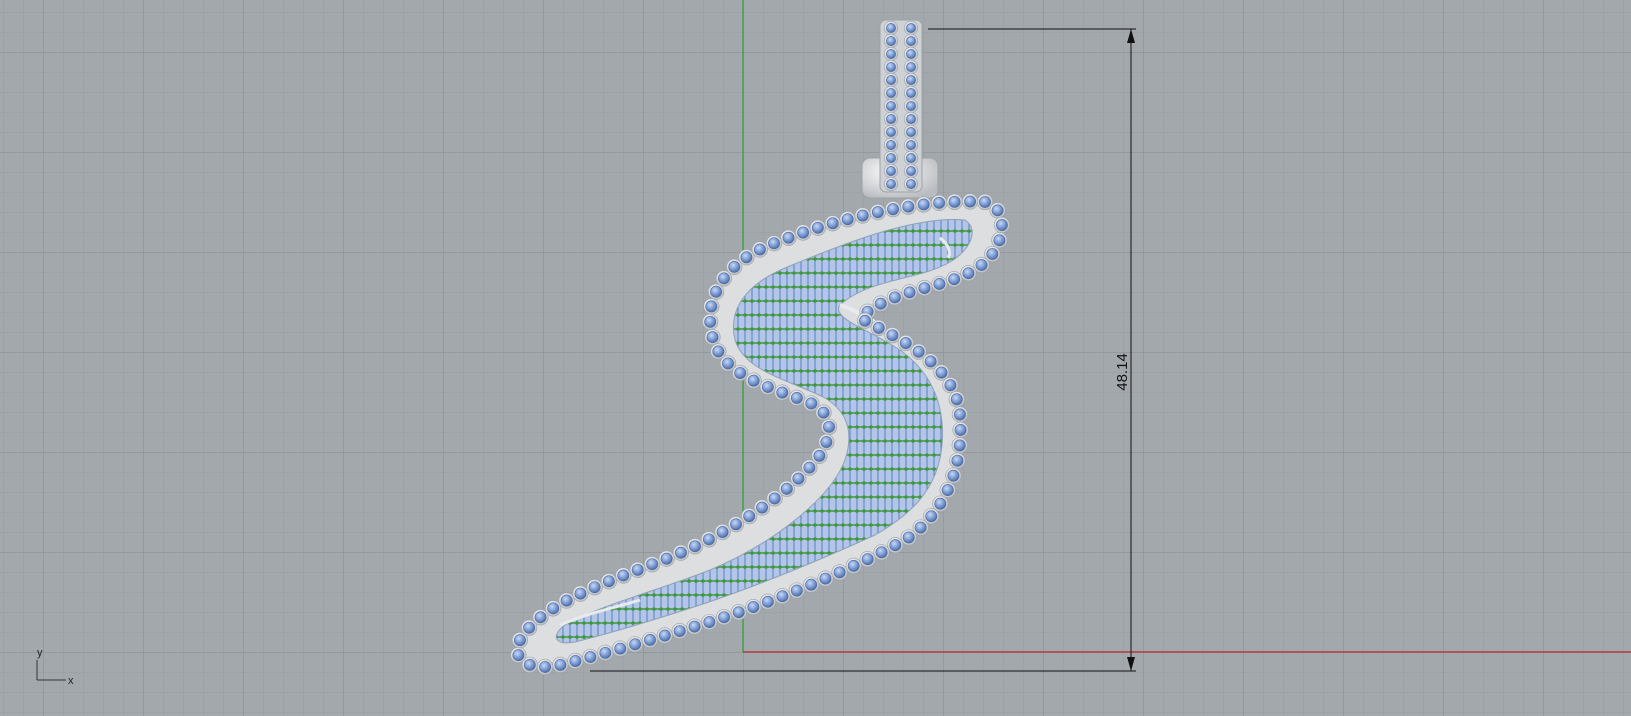  What do you see at coordinates (1122, 372) in the screenshot?
I see `dimension-value: 48.14` at bounding box center [1122, 372].